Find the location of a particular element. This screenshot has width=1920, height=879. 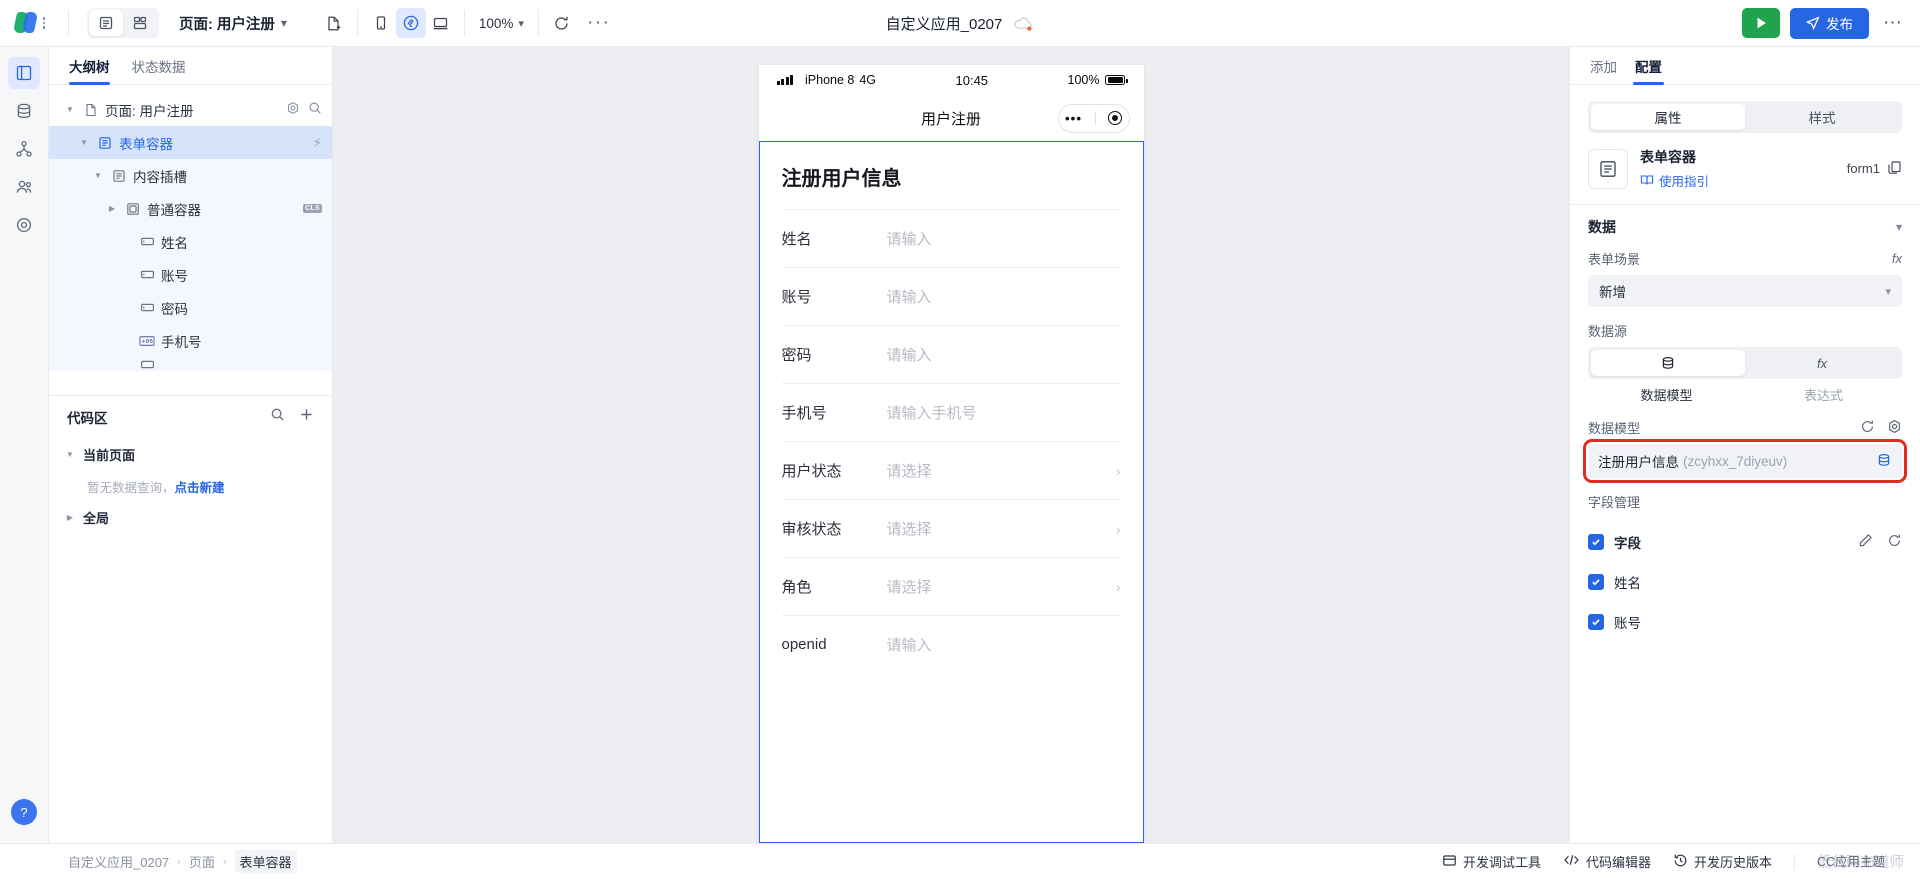

segment-styles: 样式 is located at coordinates (1822, 117).